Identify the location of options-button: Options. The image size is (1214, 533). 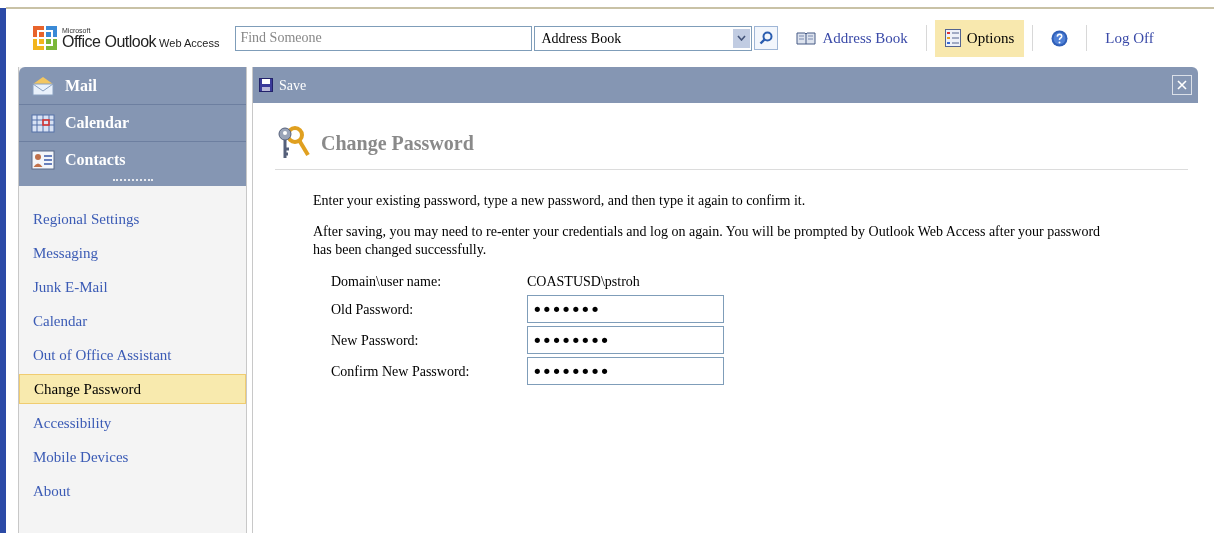
(979, 38).